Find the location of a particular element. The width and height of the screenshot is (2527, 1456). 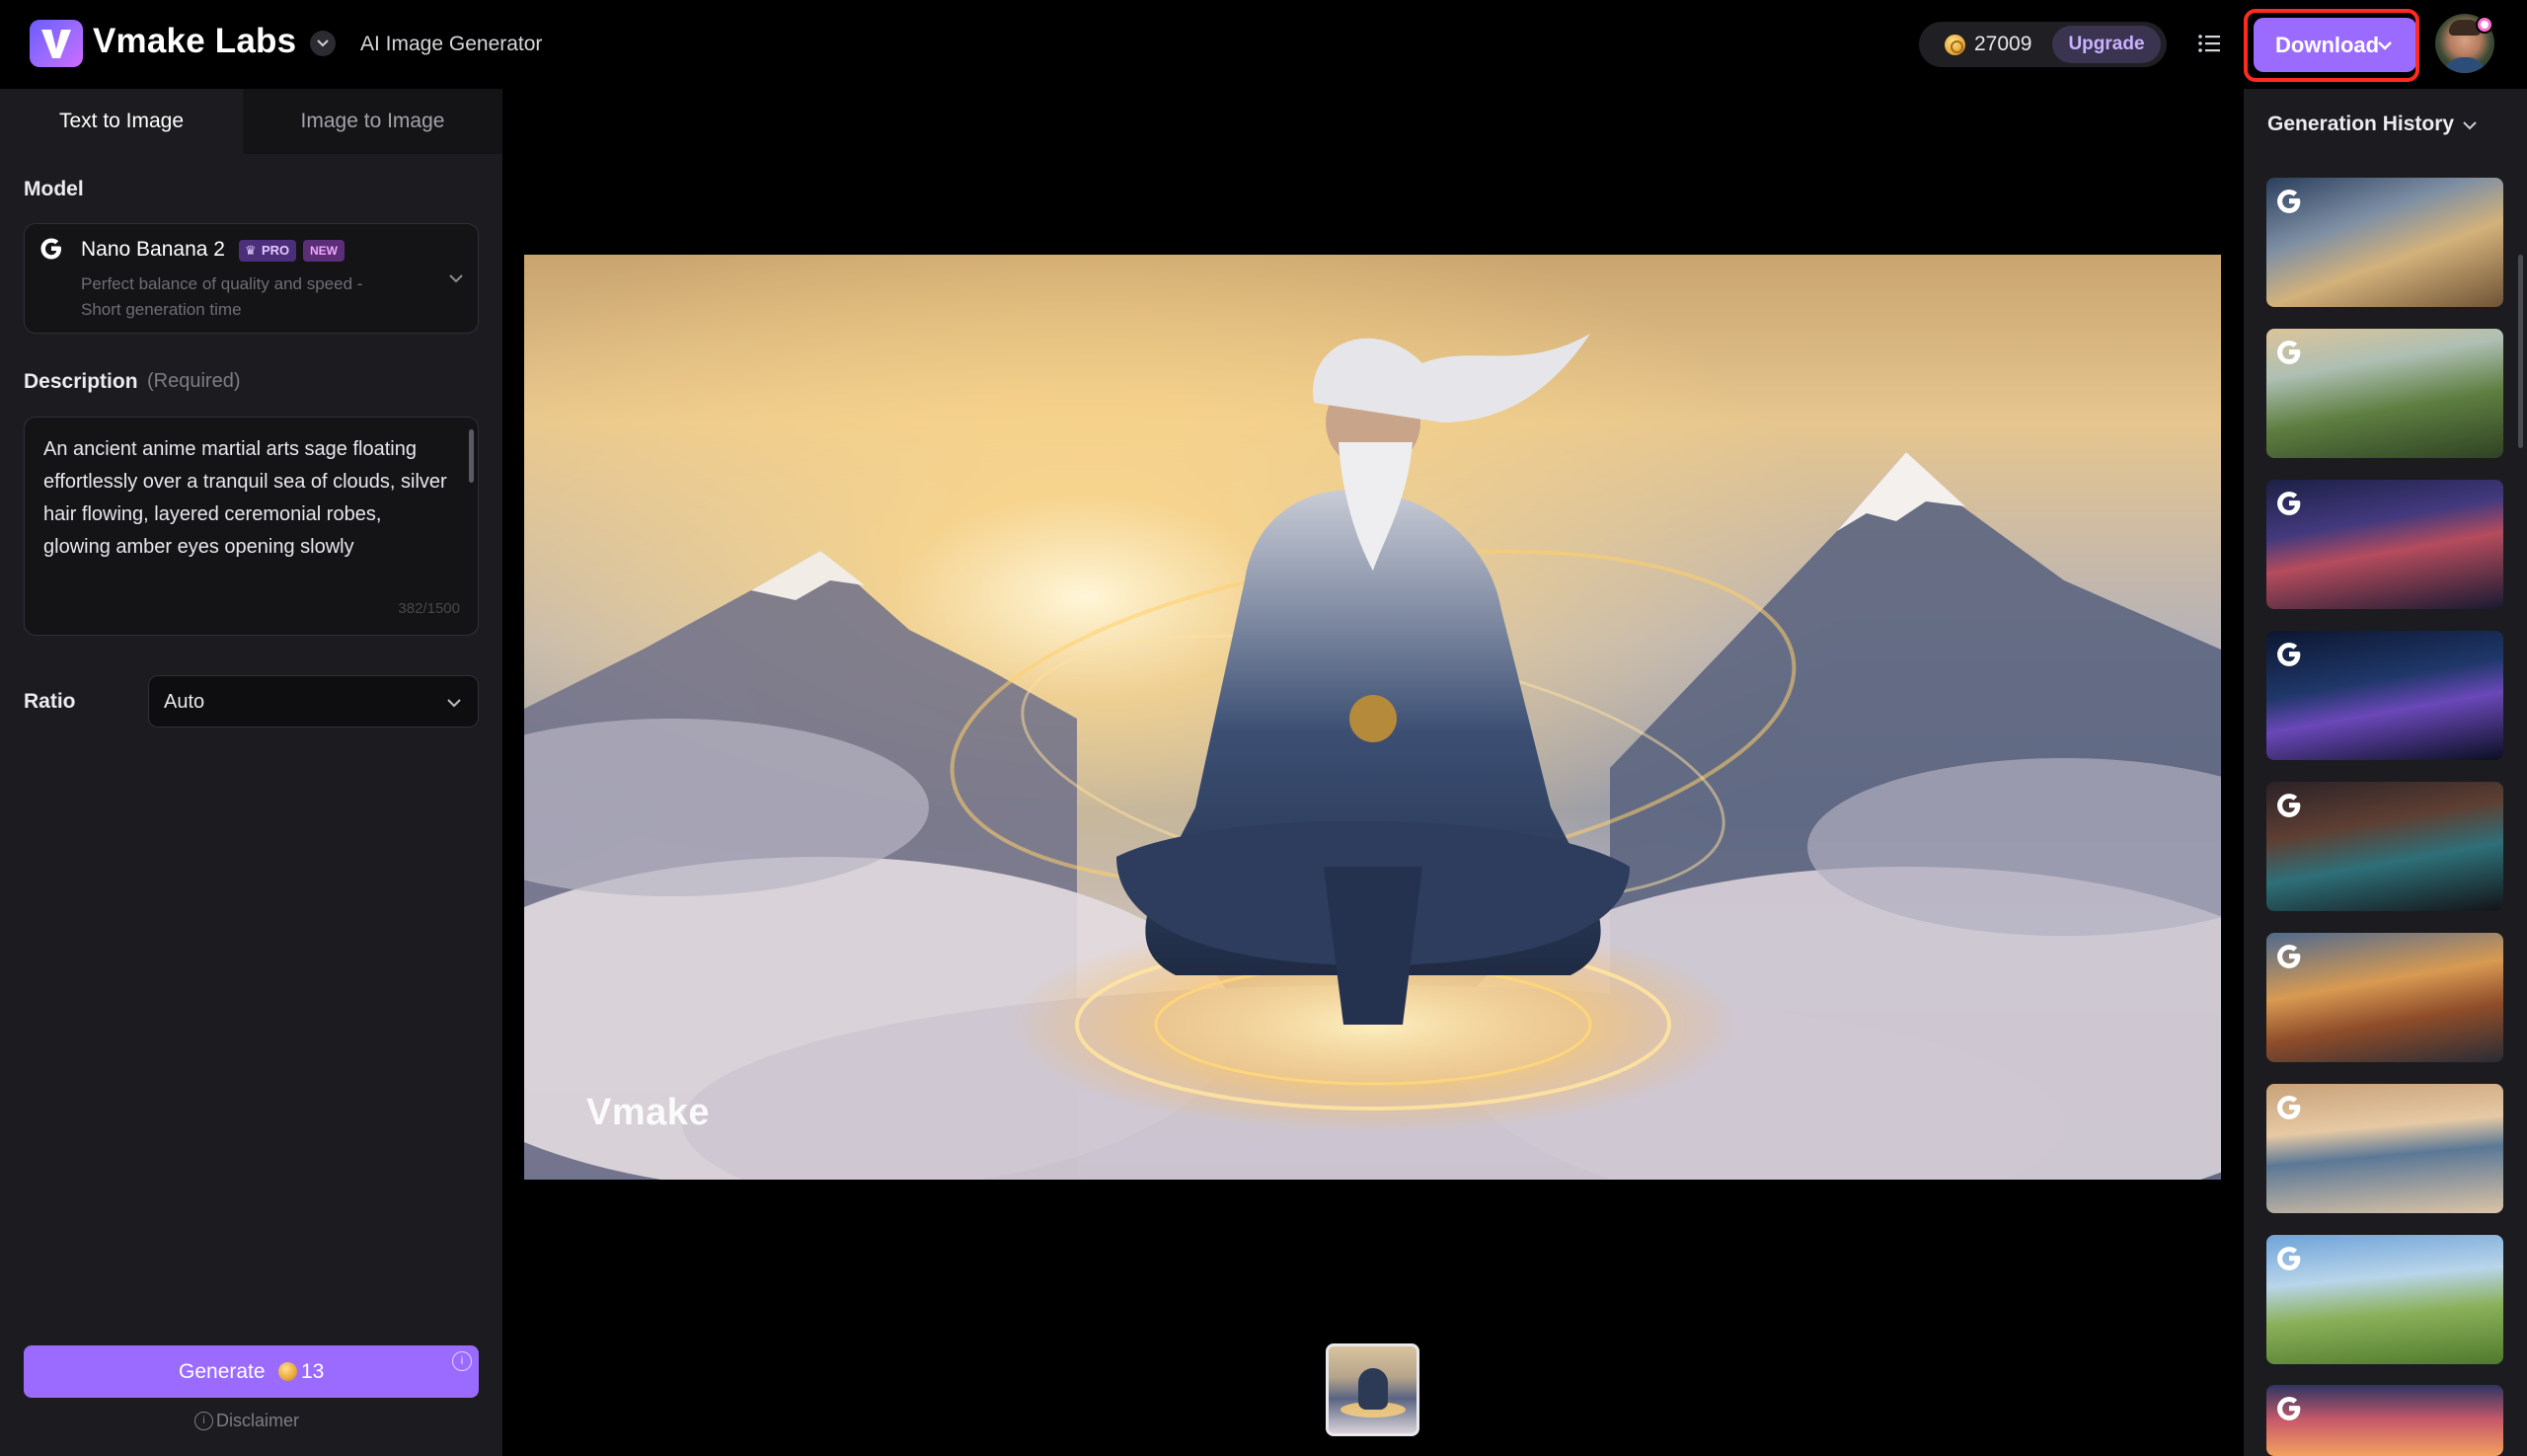

tab-text-to-image: Text to Image is located at coordinates (121, 121).